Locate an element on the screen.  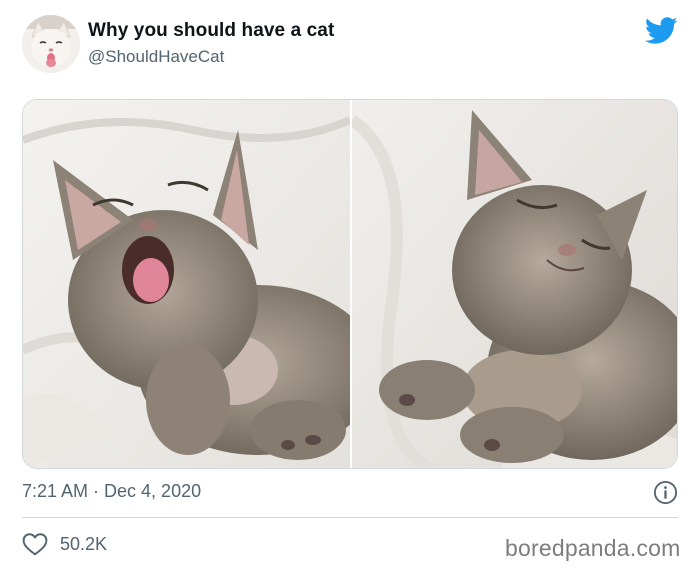
avatar is located at coordinates (51, 44).